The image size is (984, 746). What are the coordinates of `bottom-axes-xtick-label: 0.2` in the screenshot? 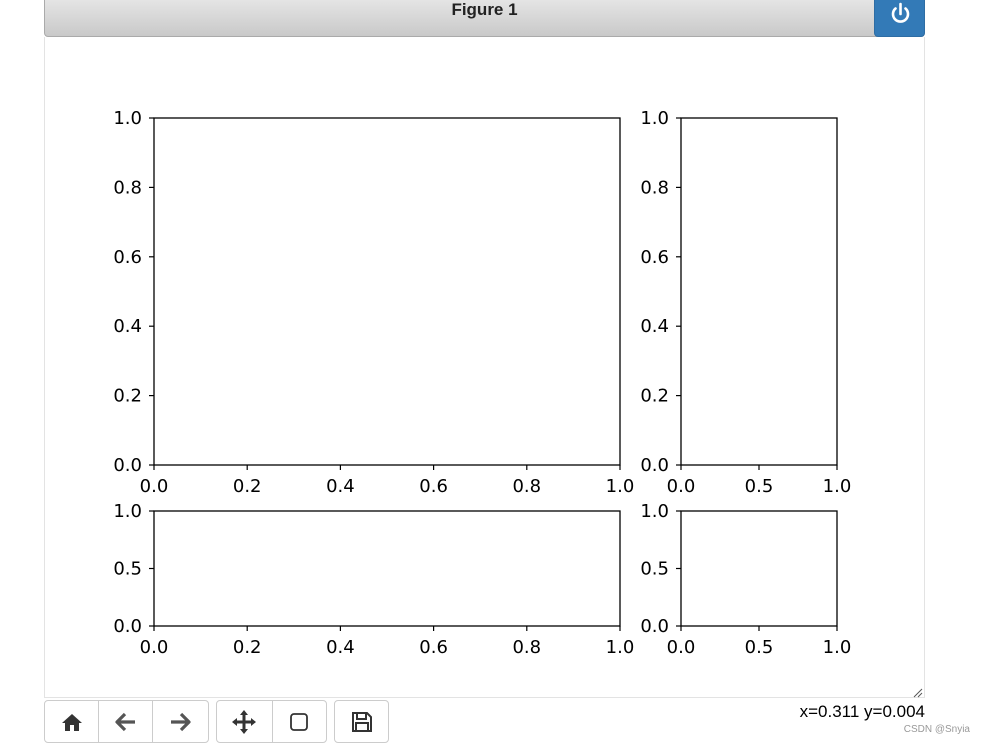 It's located at (247, 647).